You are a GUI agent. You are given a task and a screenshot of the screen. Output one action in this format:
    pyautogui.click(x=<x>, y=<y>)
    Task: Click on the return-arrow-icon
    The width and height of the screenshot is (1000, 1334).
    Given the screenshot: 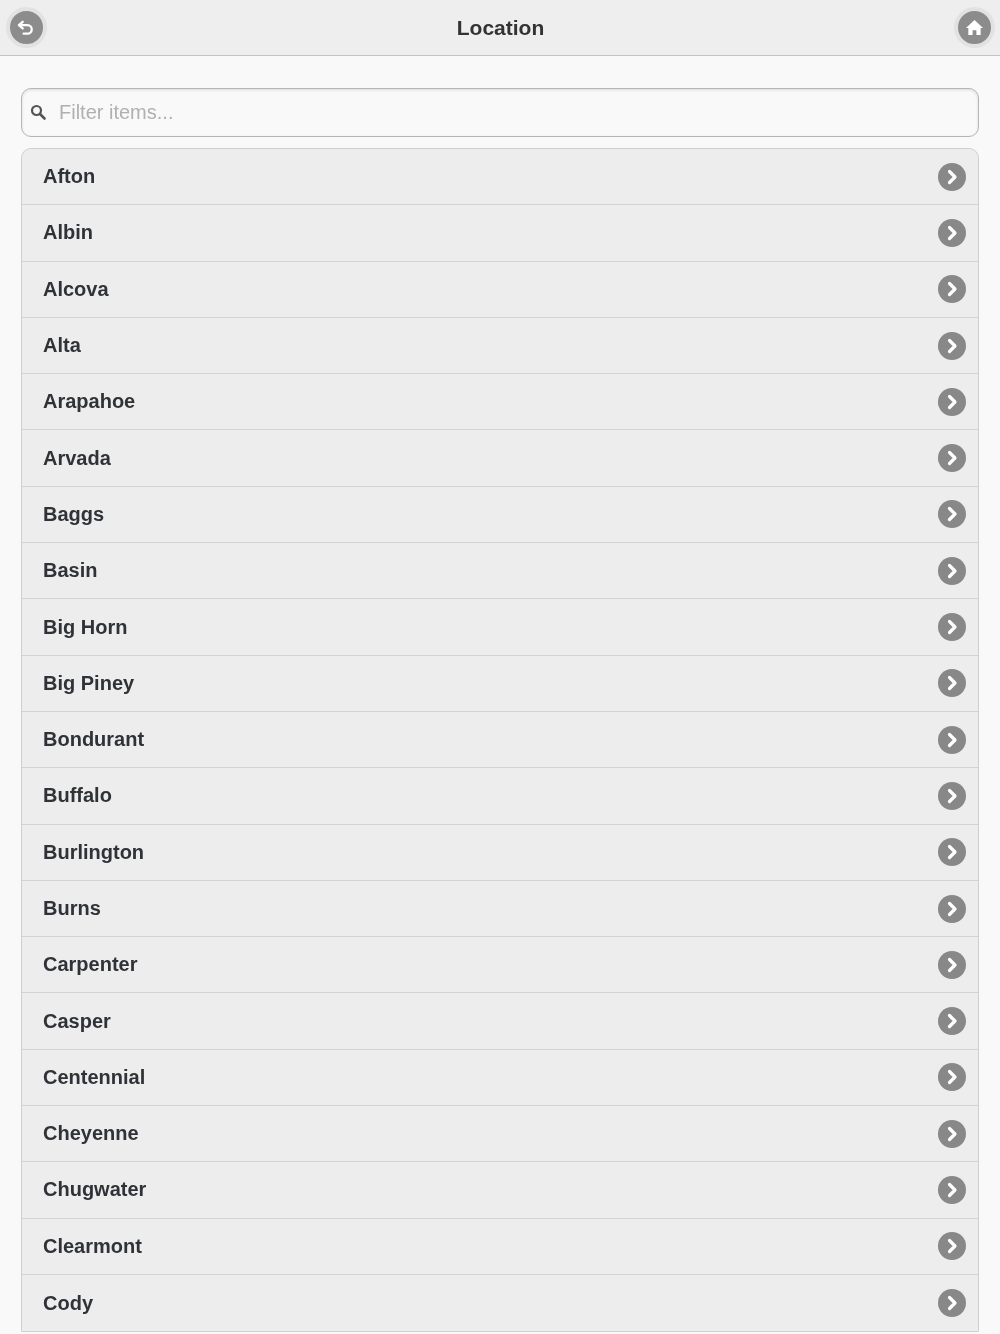 What is the action you would take?
    pyautogui.click(x=26, y=27)
    